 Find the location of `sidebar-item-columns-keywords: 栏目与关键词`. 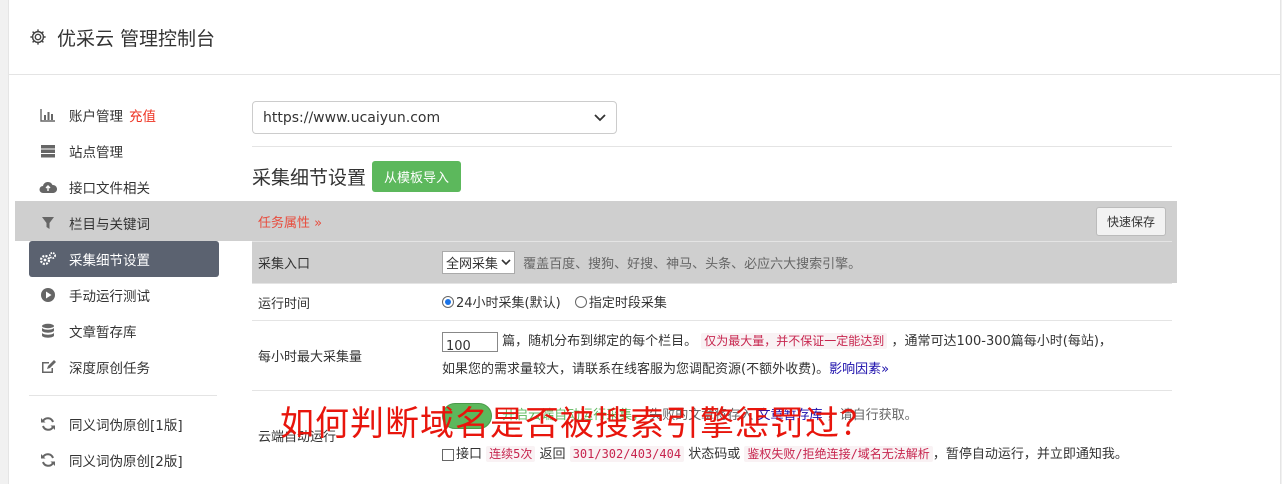

sidebar-item-columns-keywords: 栏目与关键词 is located at coordinates (124, 223).